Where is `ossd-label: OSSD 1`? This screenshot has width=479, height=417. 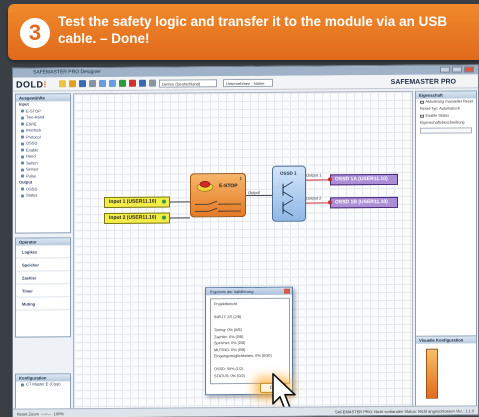
ossd-label: OSSD 1 is located at coordinates (288, 173).